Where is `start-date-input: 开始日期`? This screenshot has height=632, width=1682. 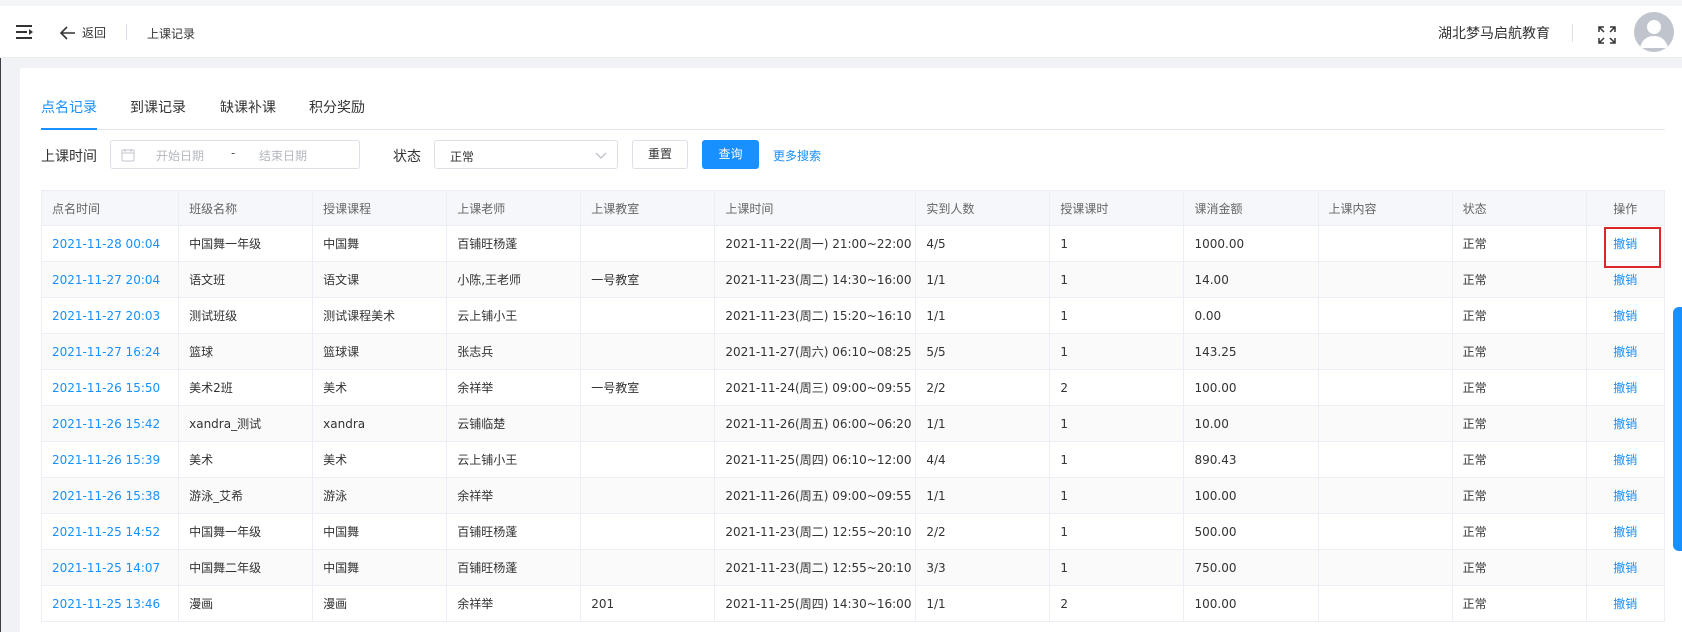 start-date-input: 开始日期 is located at coordinates (180, 155).